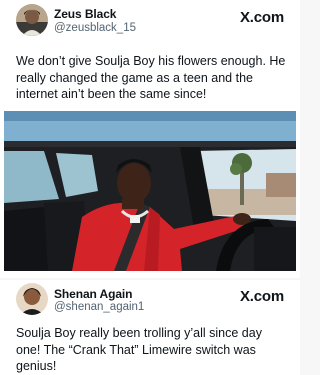  I want to click on display-name: Zeus Black, so click(85, 14).